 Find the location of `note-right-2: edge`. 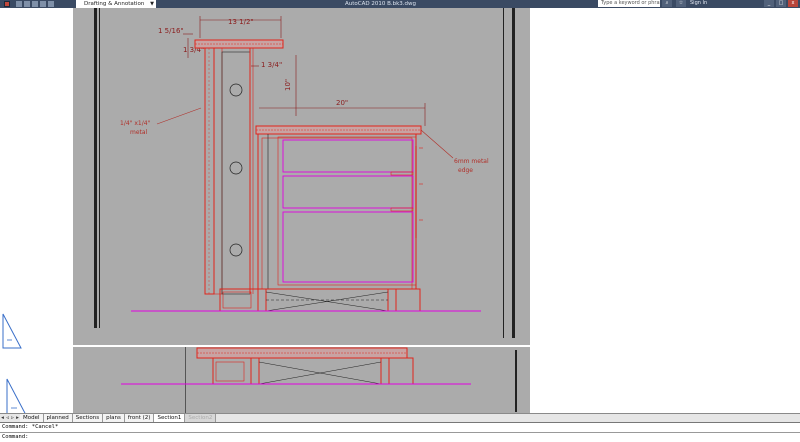

note-right-2: edge is located at coordinates (465, 170).